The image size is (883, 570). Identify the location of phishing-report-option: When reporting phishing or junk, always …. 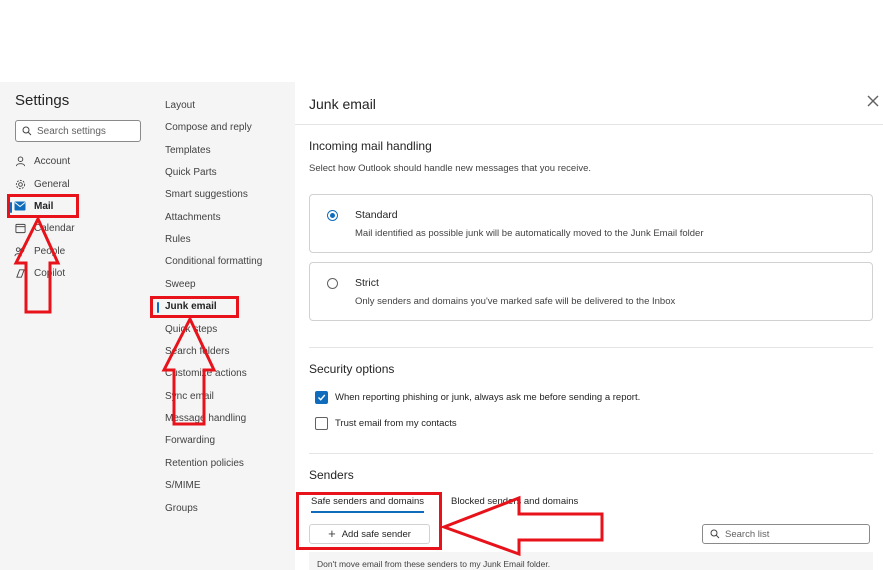
(477, 397).